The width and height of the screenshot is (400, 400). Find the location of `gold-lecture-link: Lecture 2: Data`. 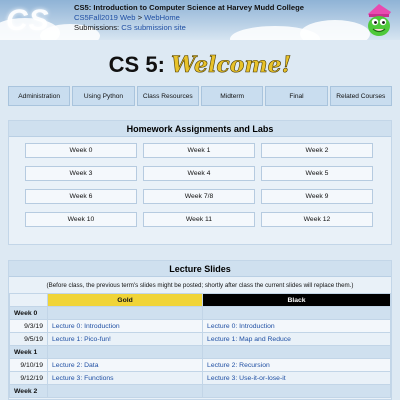

gold-lecture-link: Lecture 2: Data is located at coordinates (125, 365).